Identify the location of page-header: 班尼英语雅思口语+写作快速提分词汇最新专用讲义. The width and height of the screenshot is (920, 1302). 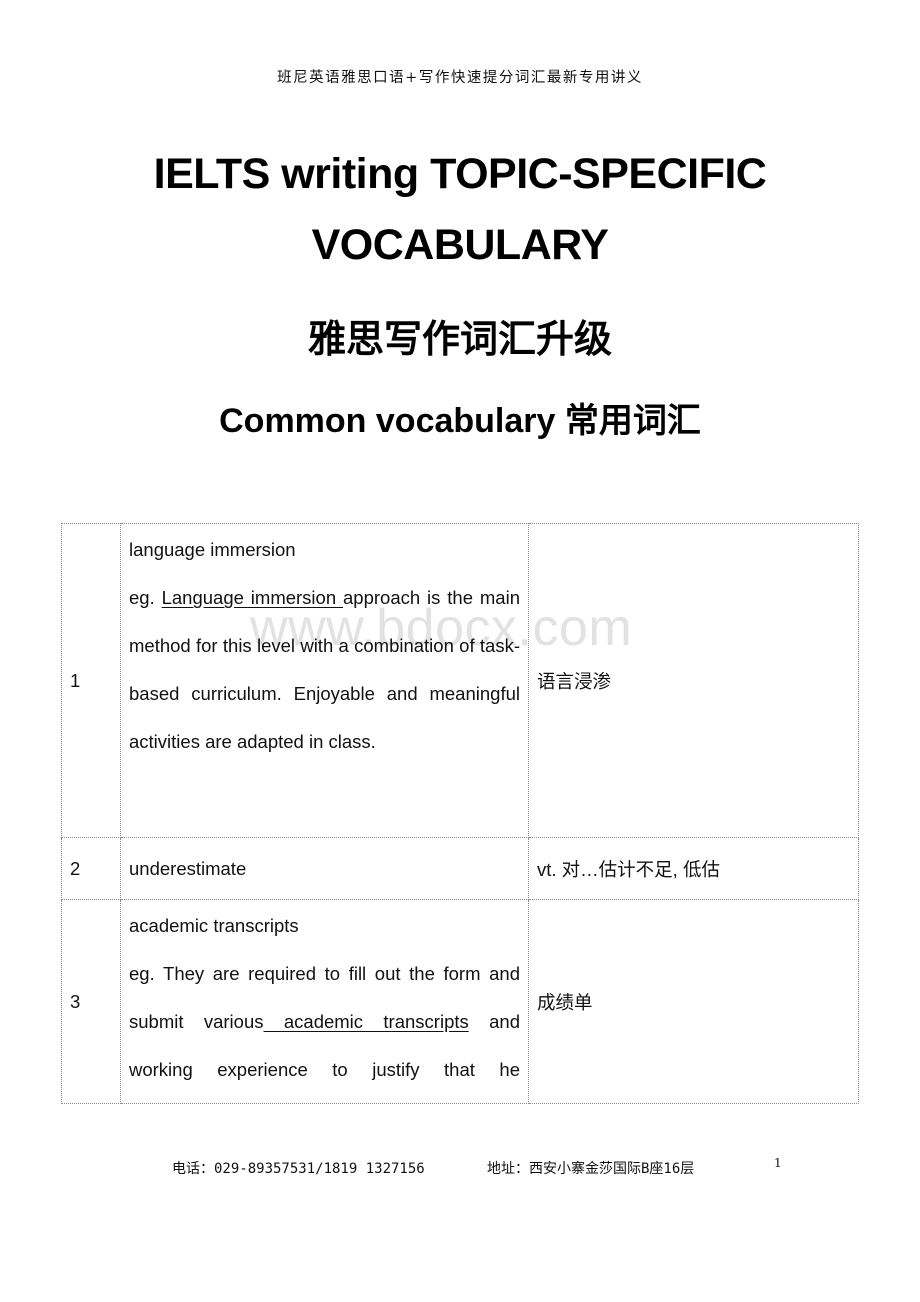
(460, 78).